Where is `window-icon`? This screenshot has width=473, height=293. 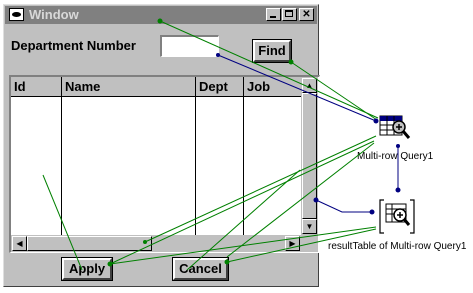 window-icon is located at coordinates (16, 14).